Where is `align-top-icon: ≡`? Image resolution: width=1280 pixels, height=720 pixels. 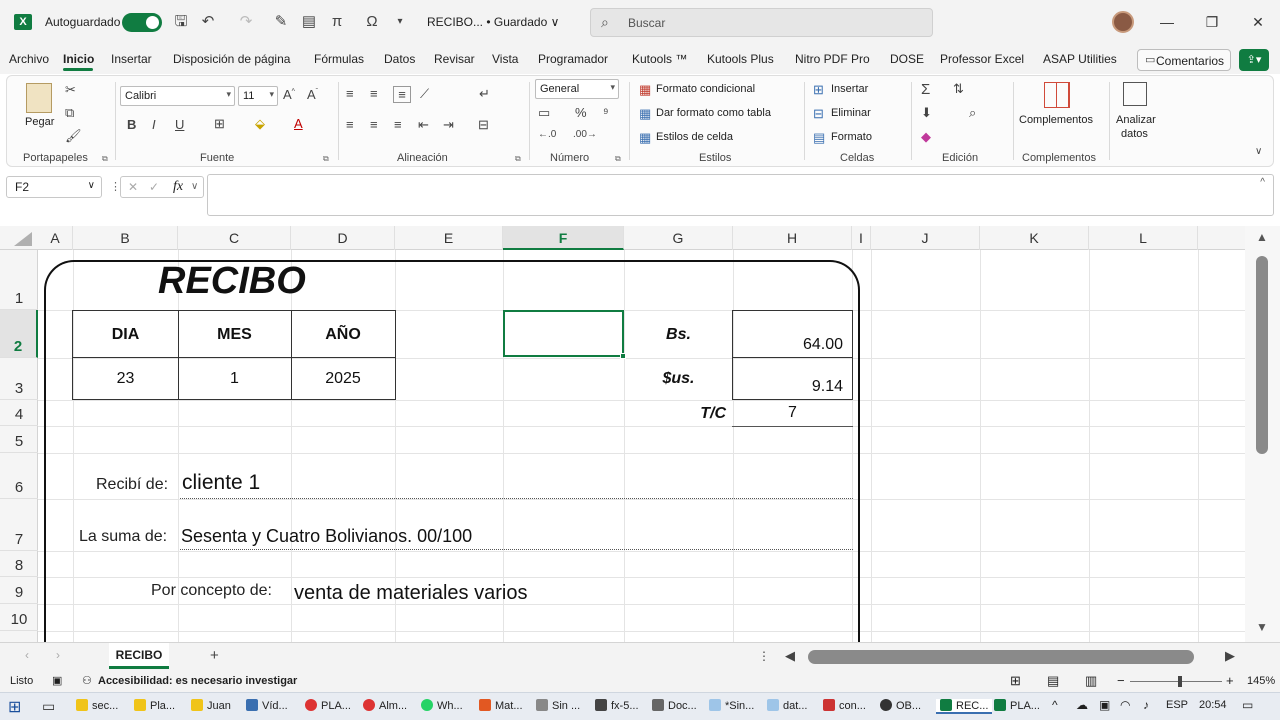
align-top-icon: ≡ is located at coordinates (350, 93).